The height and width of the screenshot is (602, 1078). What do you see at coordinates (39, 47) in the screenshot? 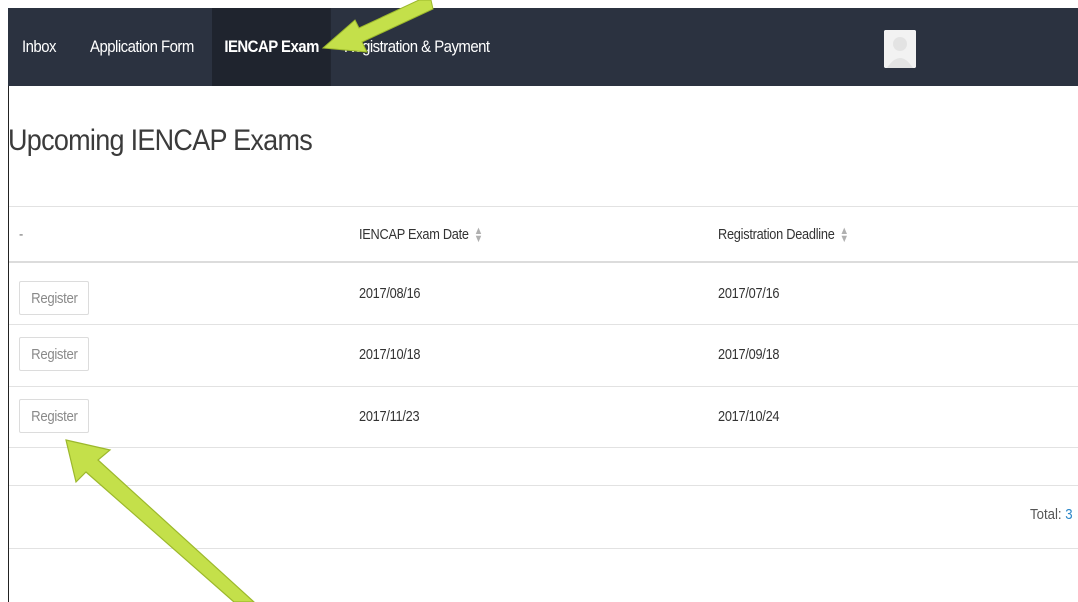
I see `nav-item-inbox: Inbox` at bounding box center [39, 47].